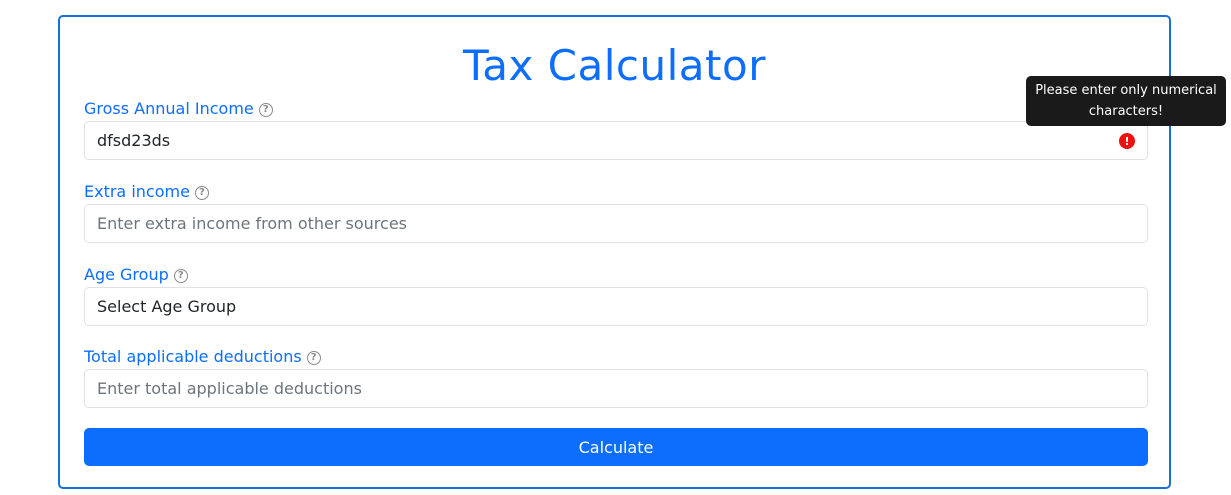  Describe the element at coordinates (1126, 101) in the screenshot. I see `validation-tooltip: Please enter only numerical characters!` at that location.